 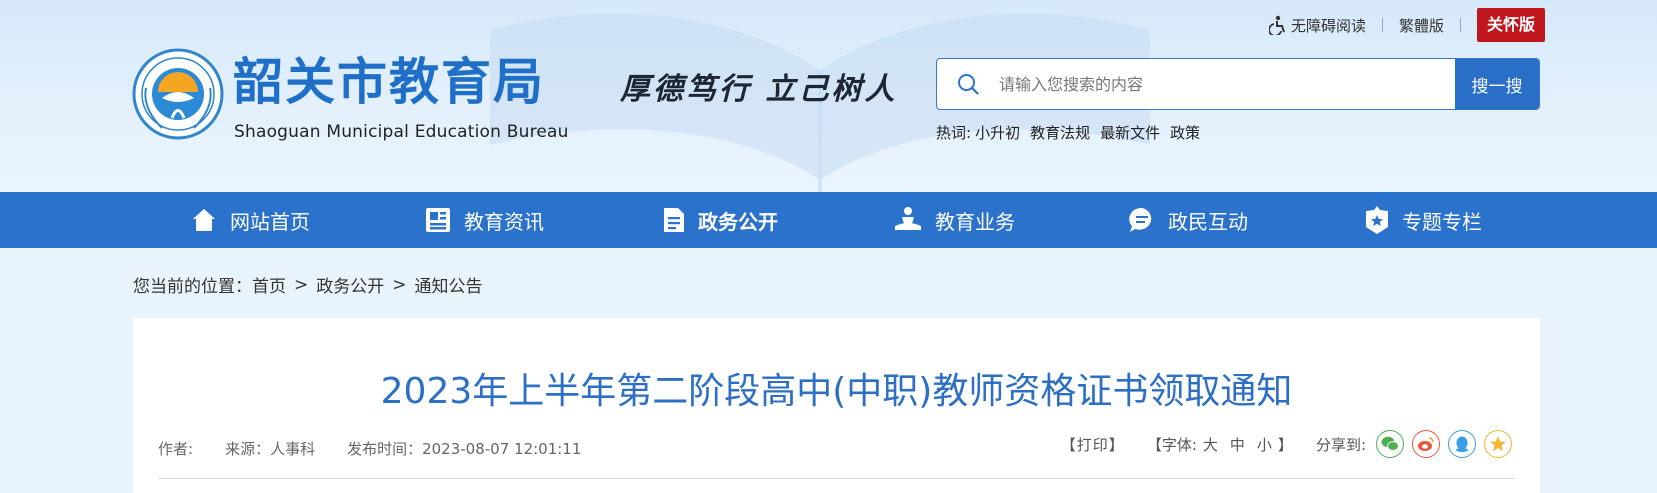 I want to click on breadcrumb: 您当前的位置： 首页 > 政务公开 > 通知公告, so click(x=308, y=285).